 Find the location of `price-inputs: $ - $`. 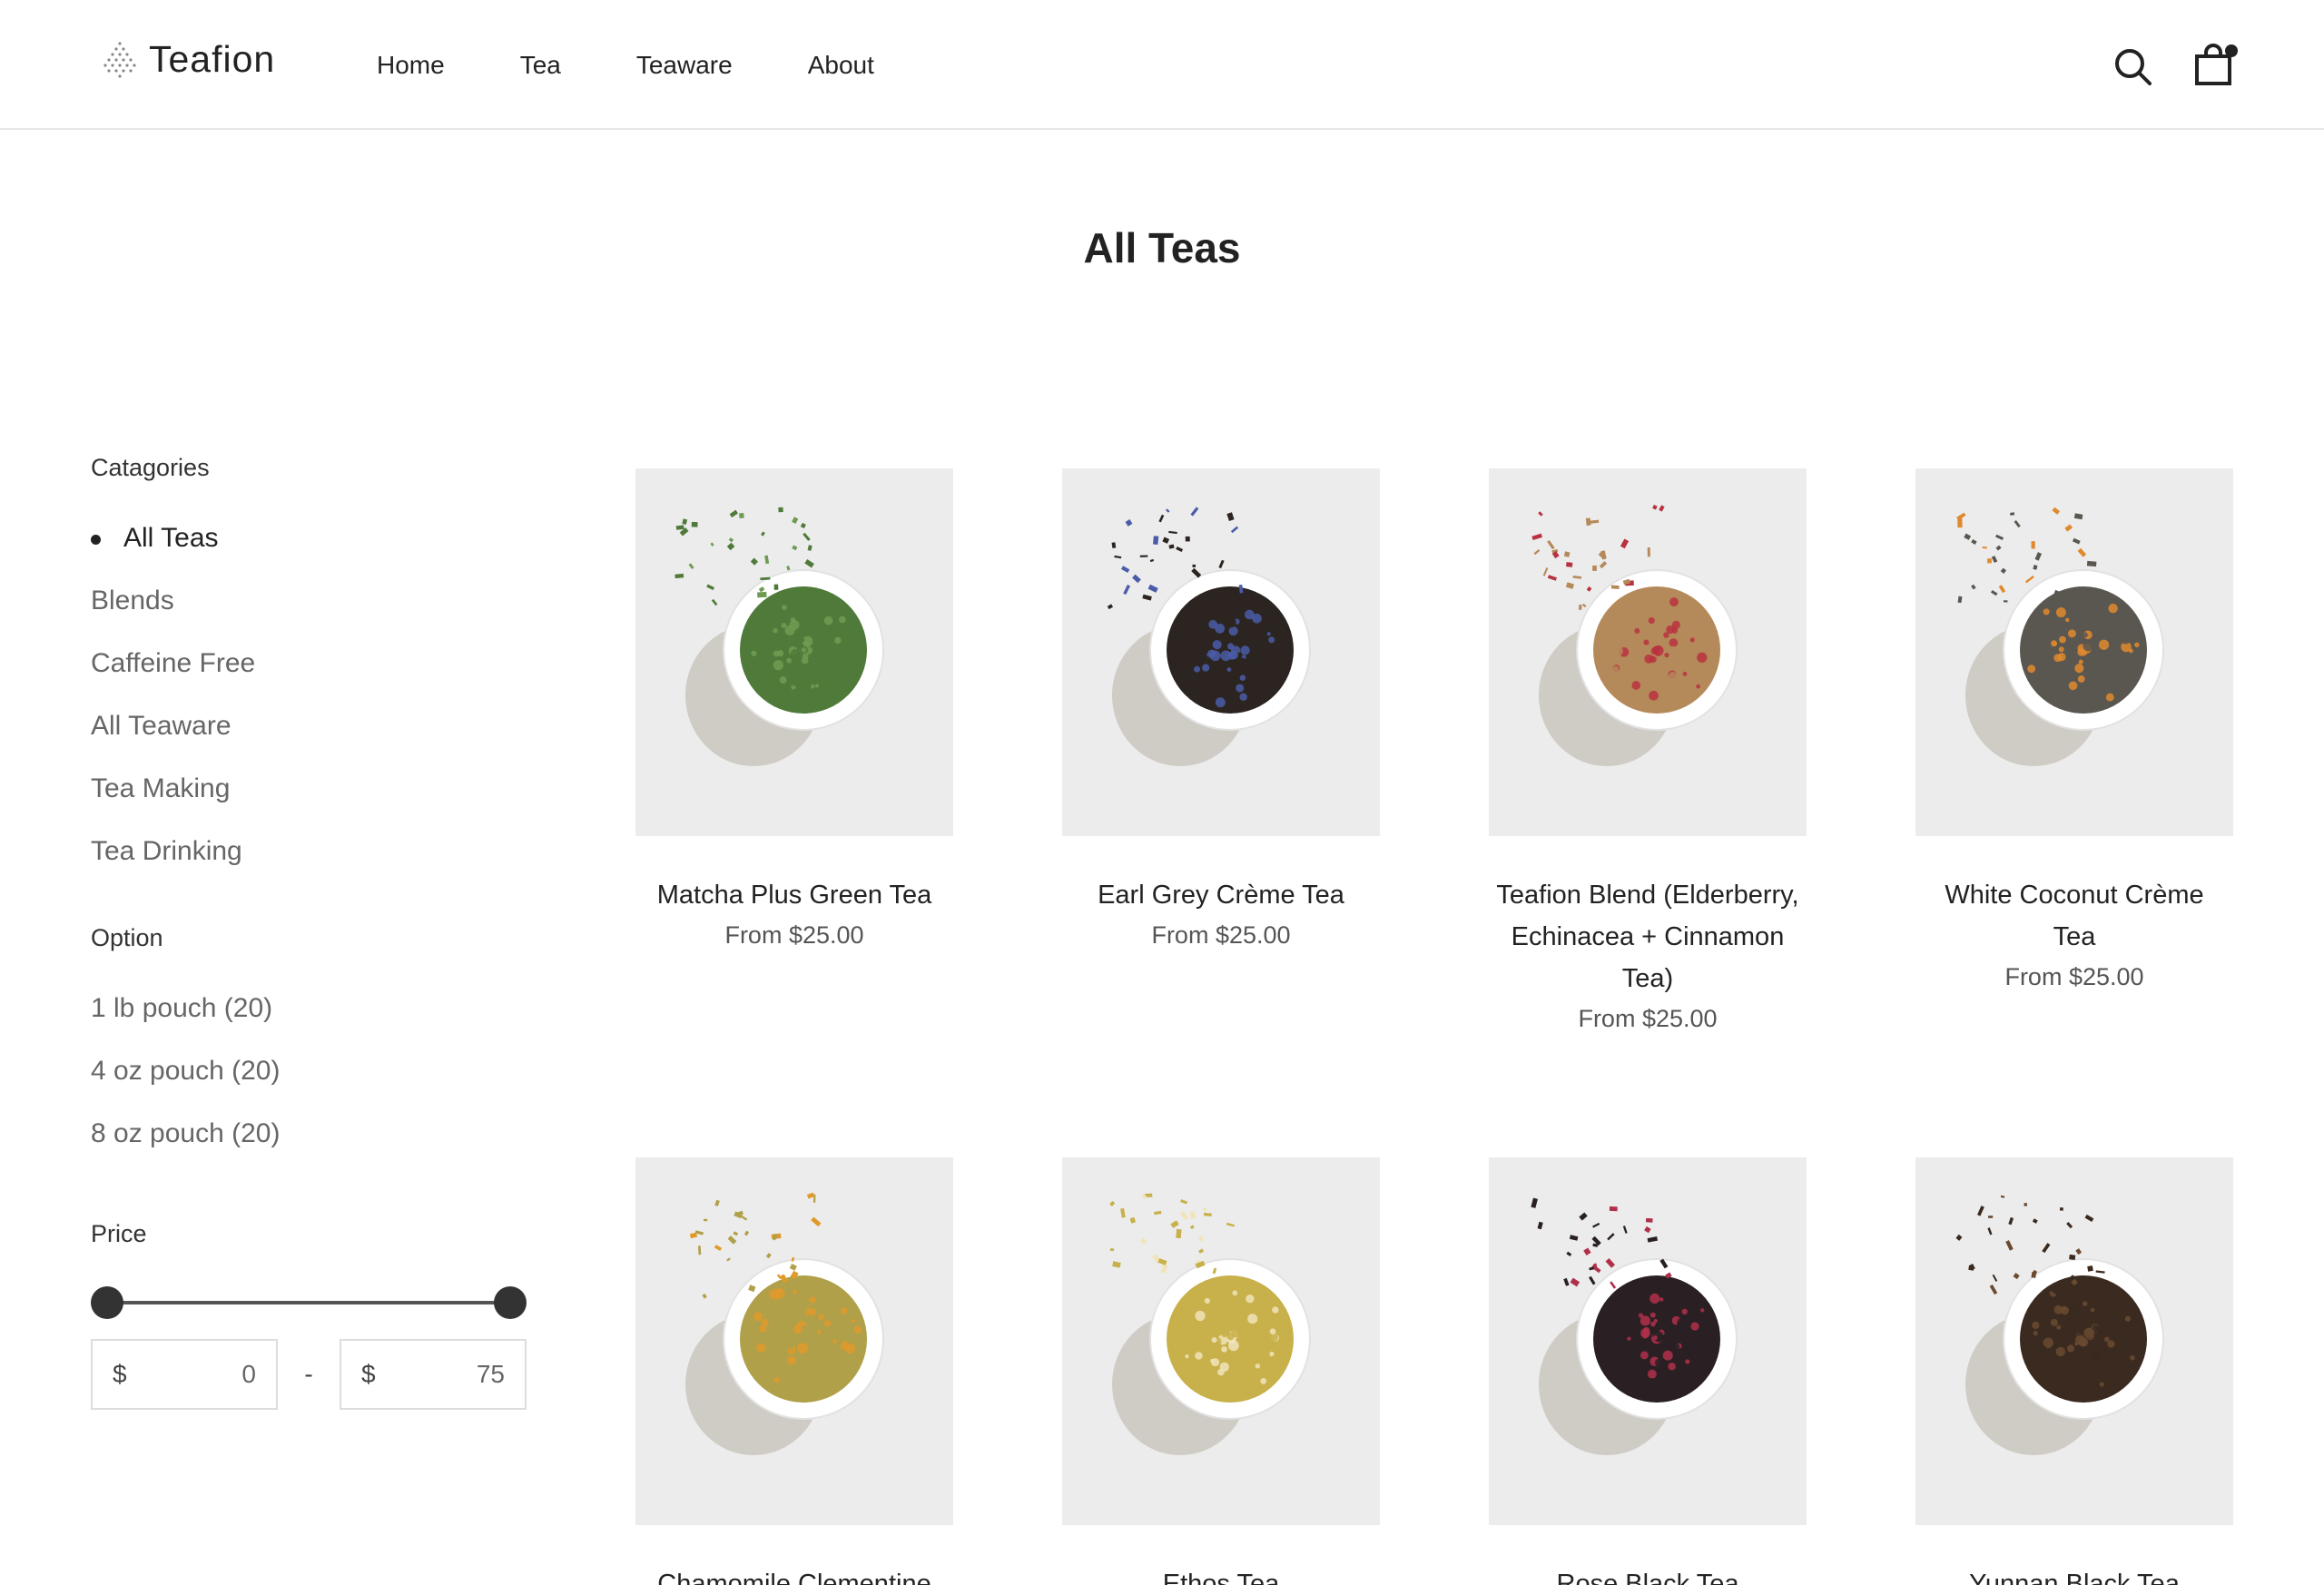

price-inputs: $ - $ is located at coordinates (318, 1374).